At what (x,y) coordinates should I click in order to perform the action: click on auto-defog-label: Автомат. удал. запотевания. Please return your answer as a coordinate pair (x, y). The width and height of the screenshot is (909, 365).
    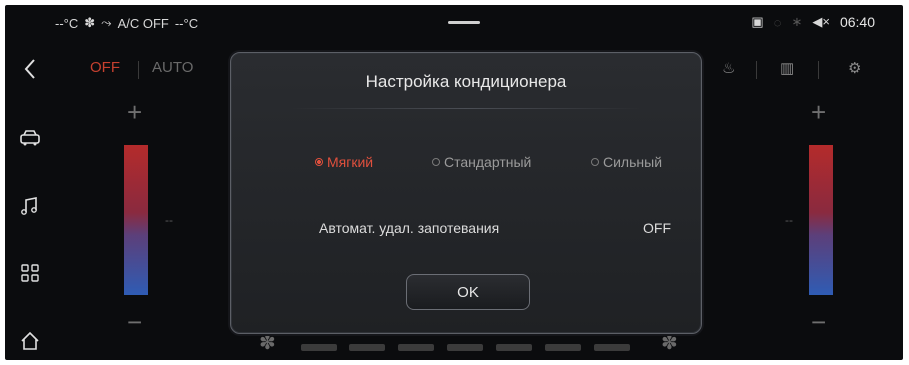
    Looking at the image, I should click on (409, 228).